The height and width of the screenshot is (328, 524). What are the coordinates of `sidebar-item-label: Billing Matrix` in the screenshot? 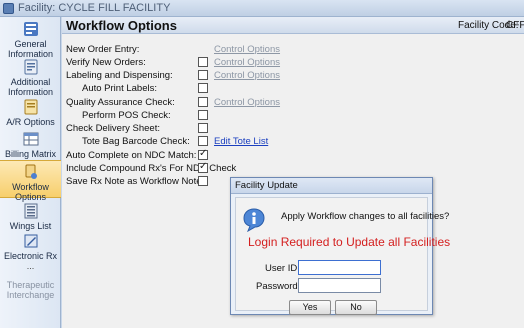 It's located at (30, 154).